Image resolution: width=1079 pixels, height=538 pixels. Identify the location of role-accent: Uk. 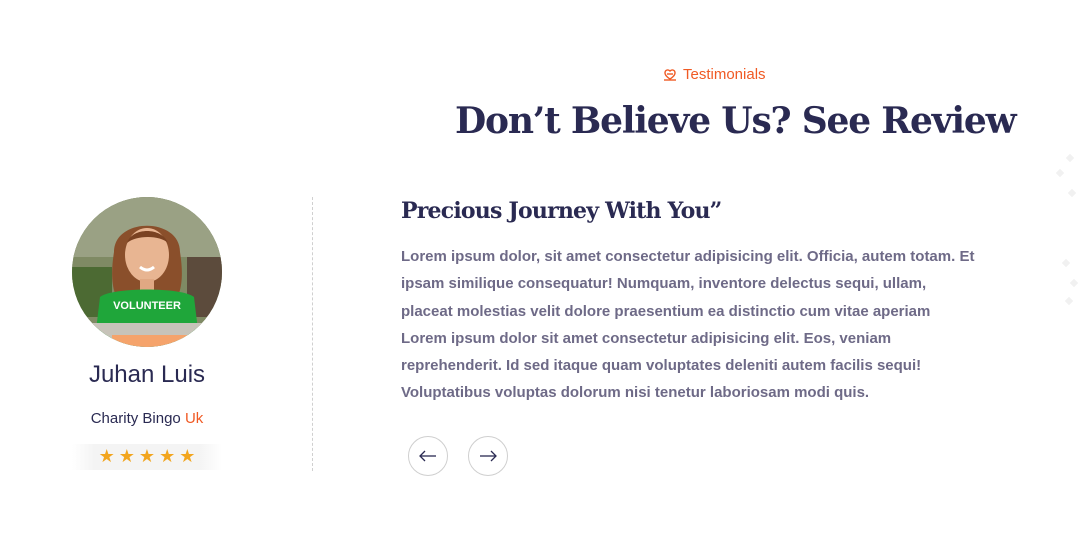
(194, 418).